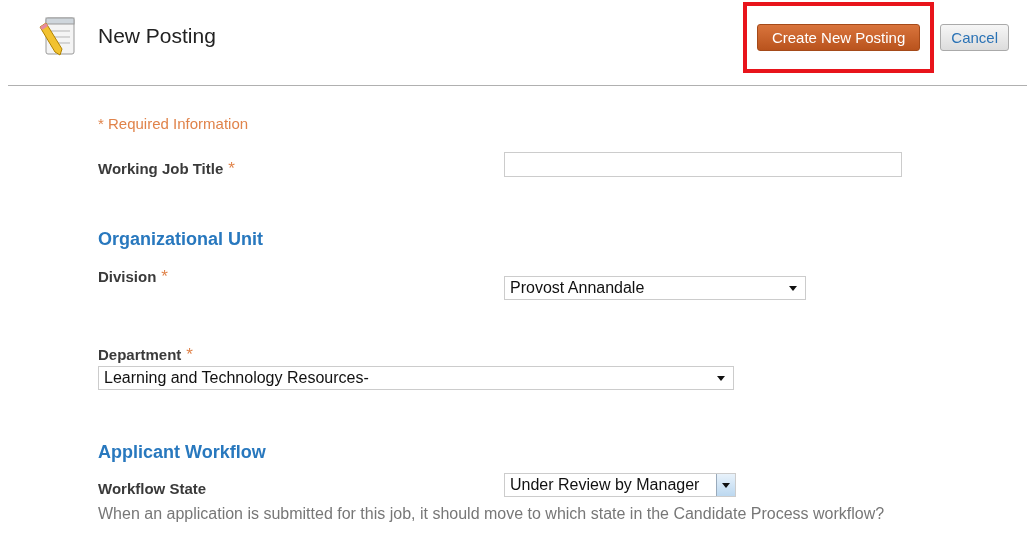  I want to click on field-label: Working Job Title, so click(161, 168).